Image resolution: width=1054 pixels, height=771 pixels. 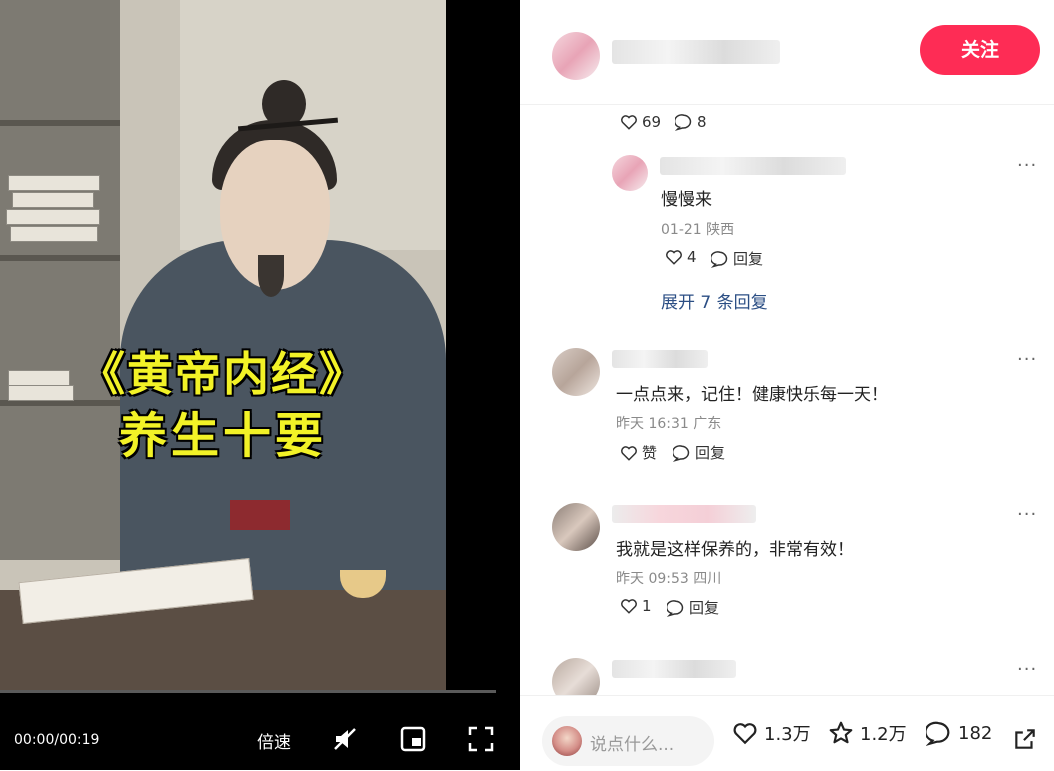 What do you see at coordinates (57, 740) in the screenshot?
I see `time-display: 00:00/00:19` at bounding box center [57, 740].